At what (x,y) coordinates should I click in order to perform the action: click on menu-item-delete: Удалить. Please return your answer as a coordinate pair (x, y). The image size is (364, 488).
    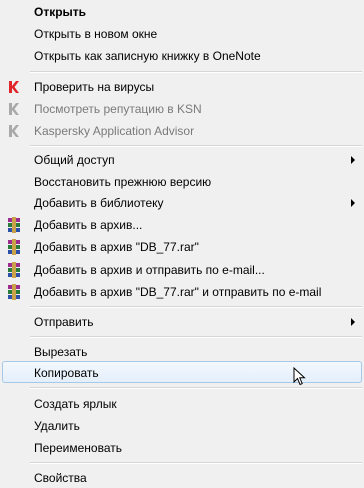
    Looking at the image, I should click on (182, 425).